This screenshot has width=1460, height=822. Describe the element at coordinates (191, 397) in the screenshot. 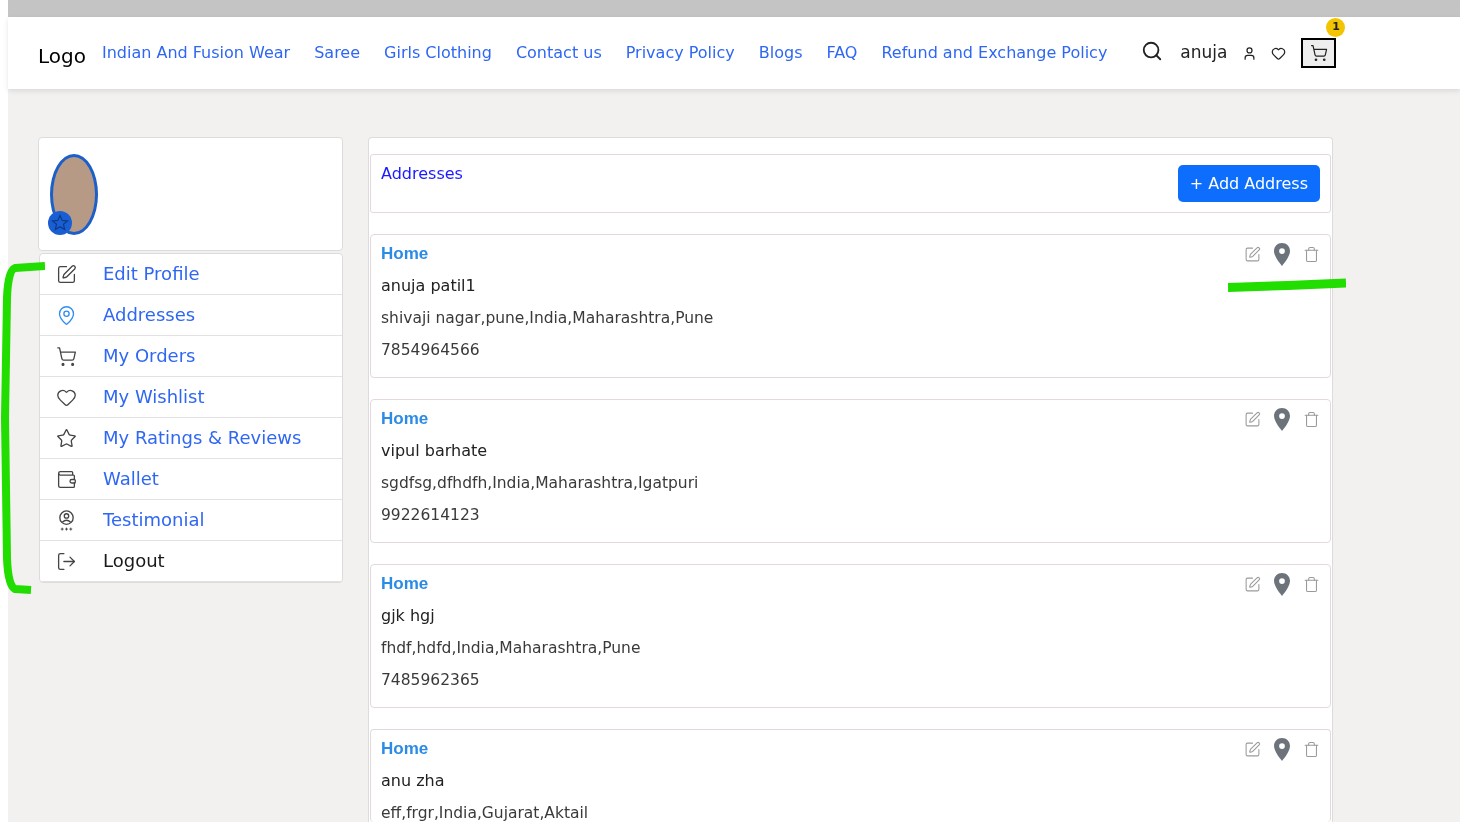

I see `sidebar-item: My Wishlist` at that location.